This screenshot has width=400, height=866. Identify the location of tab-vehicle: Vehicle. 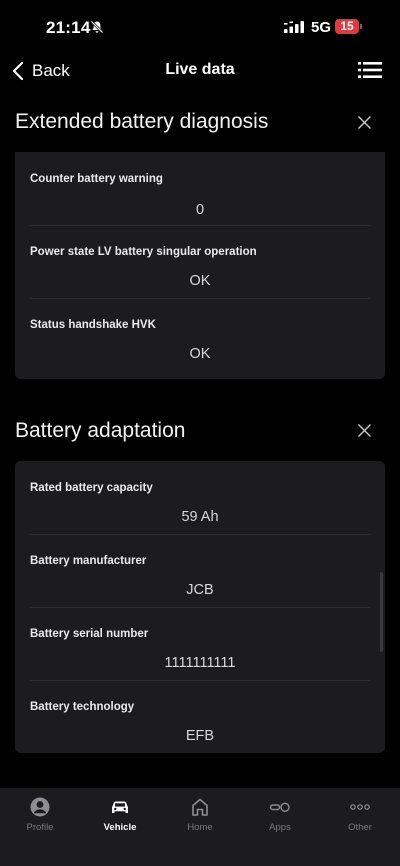
(120, 827).